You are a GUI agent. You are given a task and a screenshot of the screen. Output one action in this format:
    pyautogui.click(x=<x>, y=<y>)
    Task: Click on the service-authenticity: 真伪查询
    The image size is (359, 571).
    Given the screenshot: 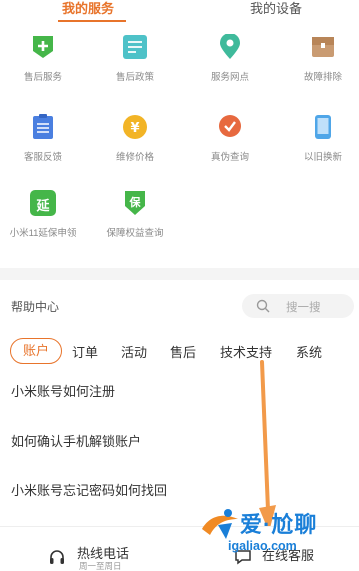 What is the action you would take?
    pyautogui.click(x=230, y=138)
    